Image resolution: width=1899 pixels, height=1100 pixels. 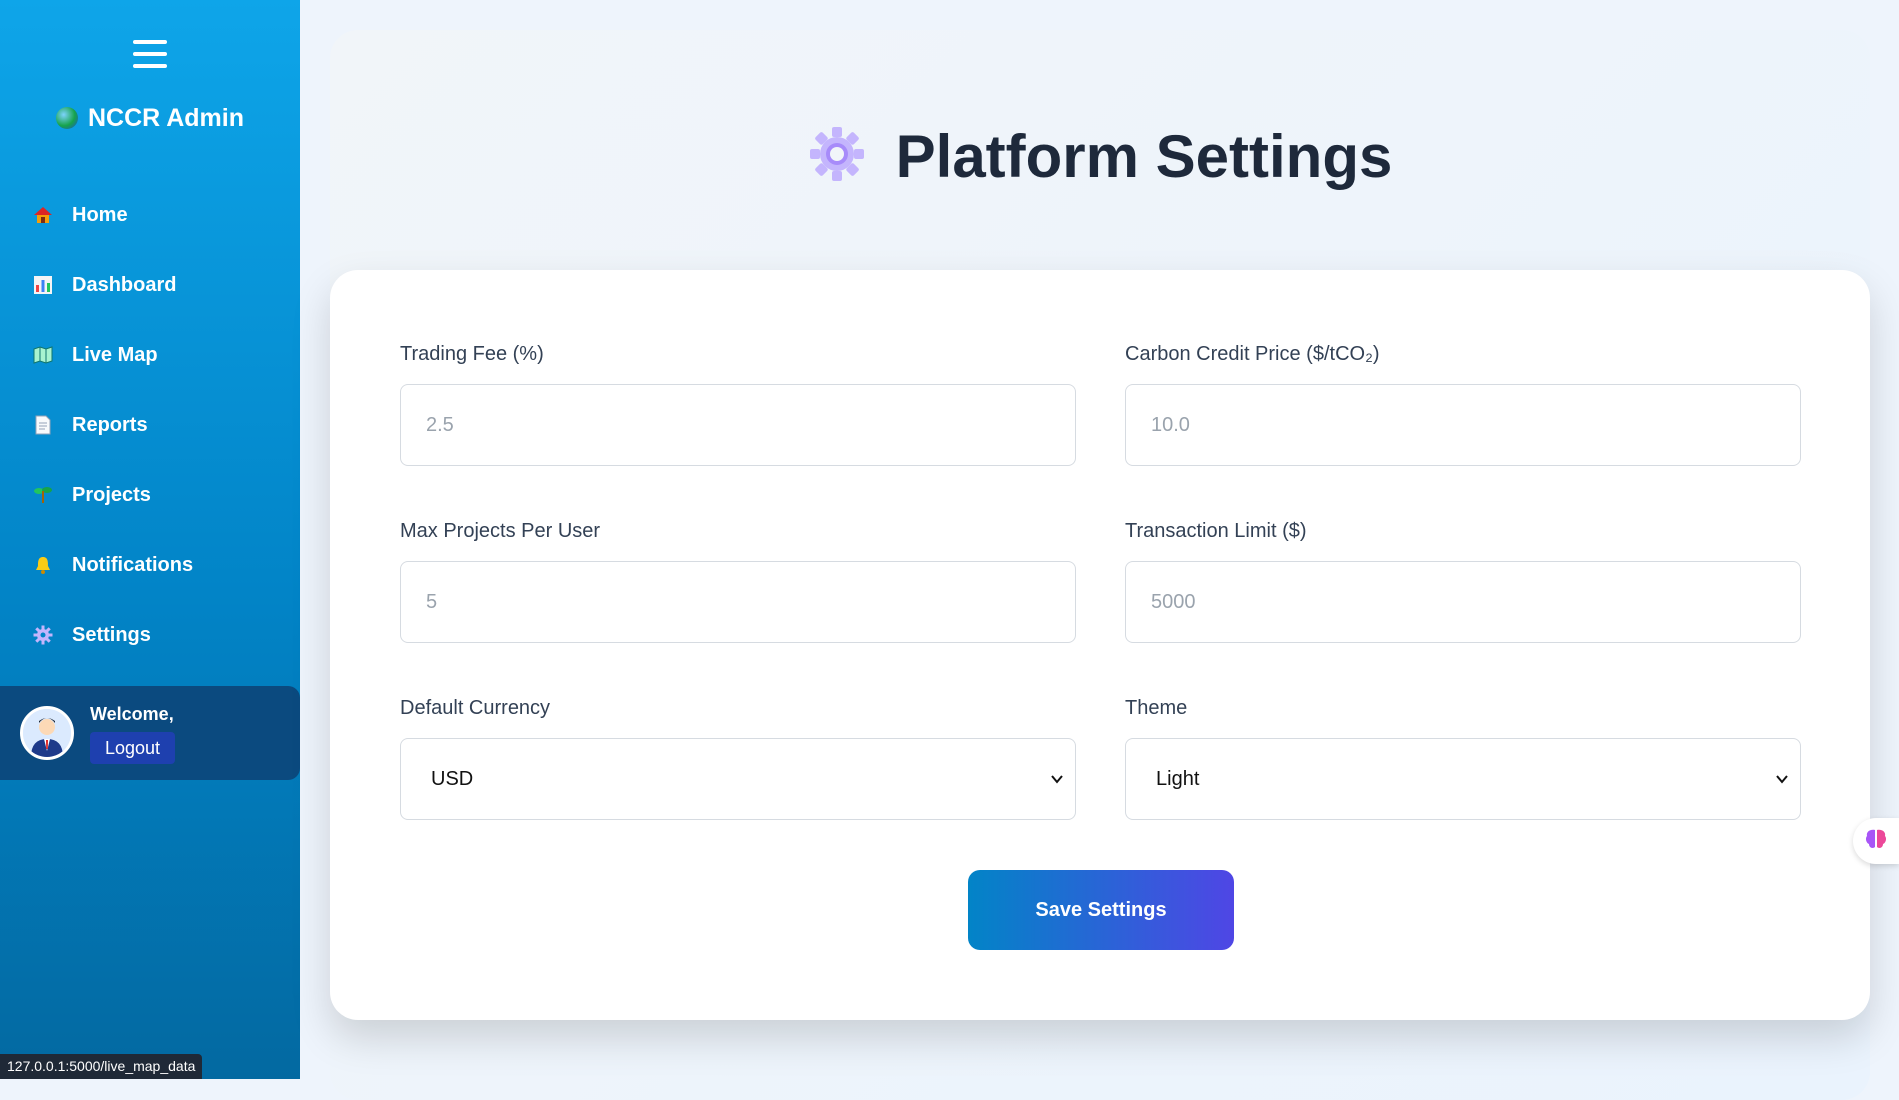 What do you see at coordinates (1216, 531) in the screenshot?
I see `transaction-limit-label: Transaction Limit ($)` at bounding box center [1216, 531].